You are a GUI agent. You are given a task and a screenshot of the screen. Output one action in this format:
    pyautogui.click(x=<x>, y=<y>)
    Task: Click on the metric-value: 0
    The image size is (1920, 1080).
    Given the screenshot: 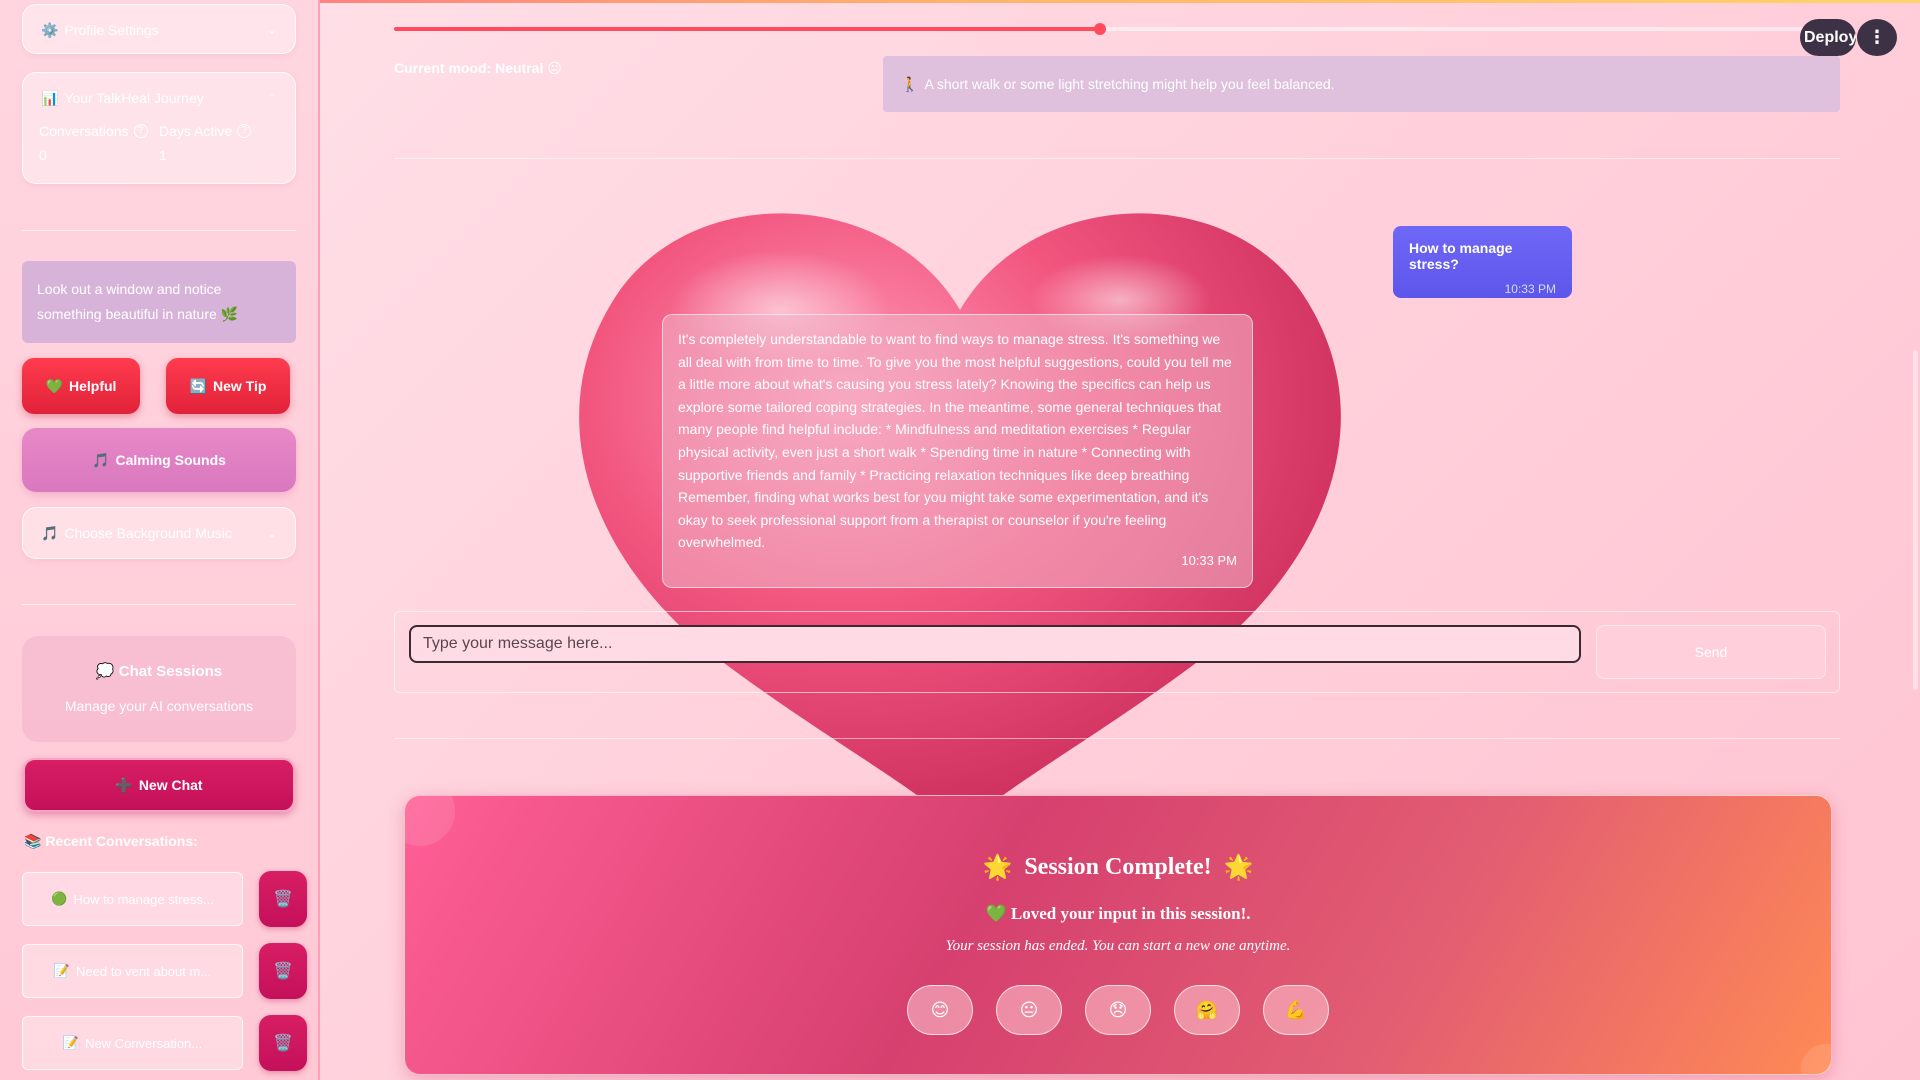 What is the action you would take?
    pyautogui.click(x=43, y=155)
    